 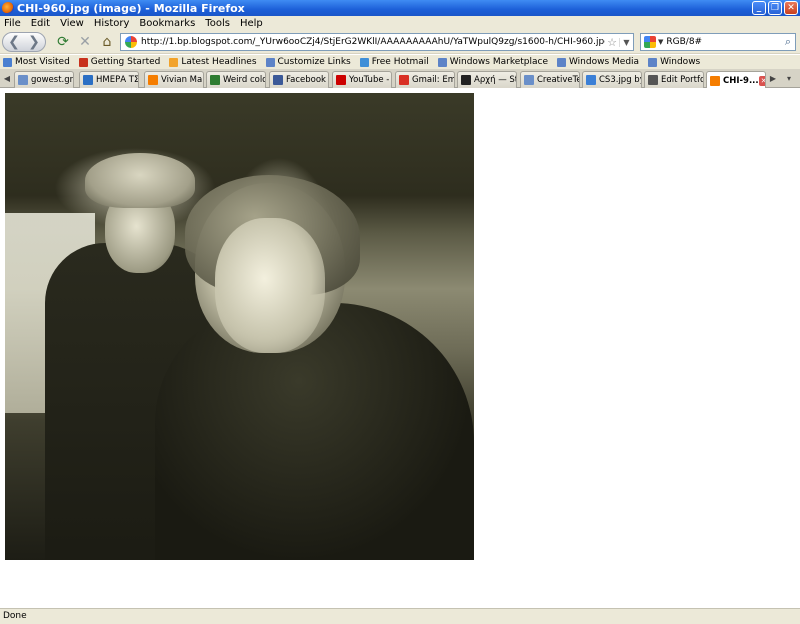 What do you see at coordinates (107, 42) in the screenshot?
I see `home-icon: ⌂` at bounding box center [107, 42].